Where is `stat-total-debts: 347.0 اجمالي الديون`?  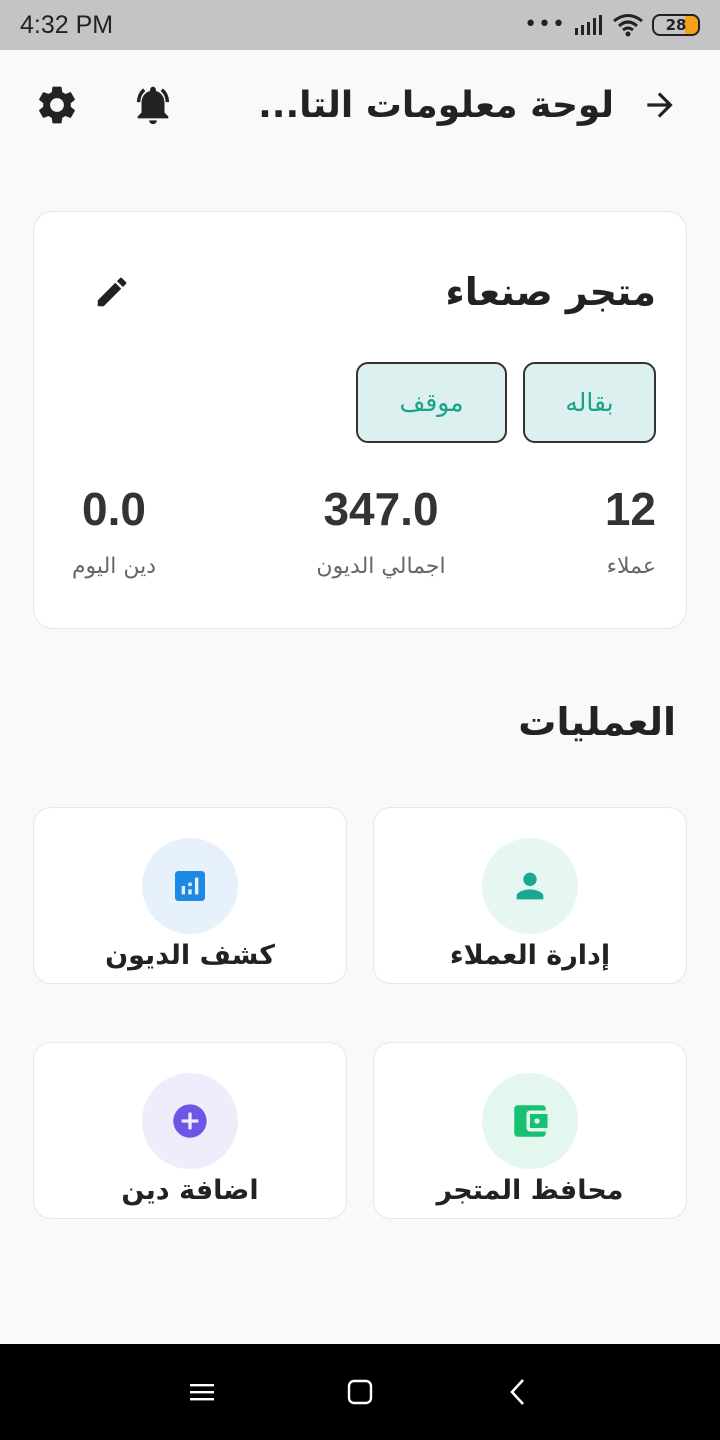 stat-total-debts: 347.0 اجمالي الديون is located at coordinates (381, 530).